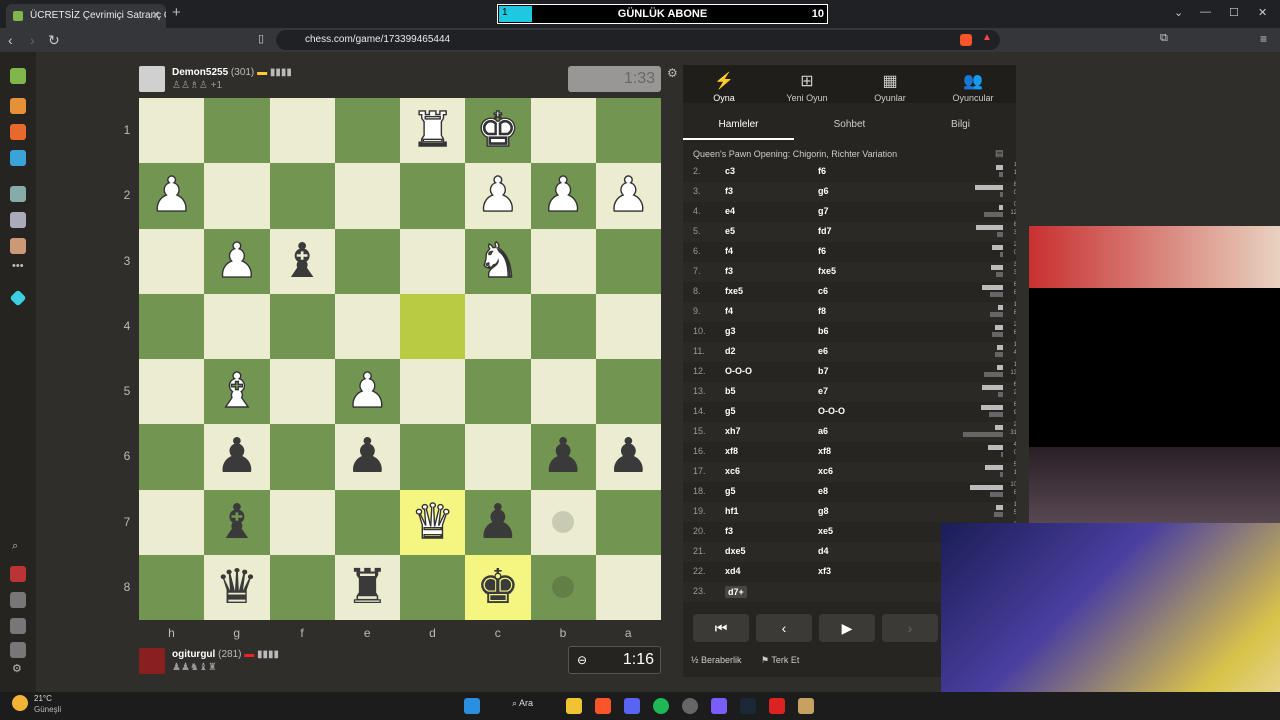  I want to click on black-move: c6, so click(823, 291).